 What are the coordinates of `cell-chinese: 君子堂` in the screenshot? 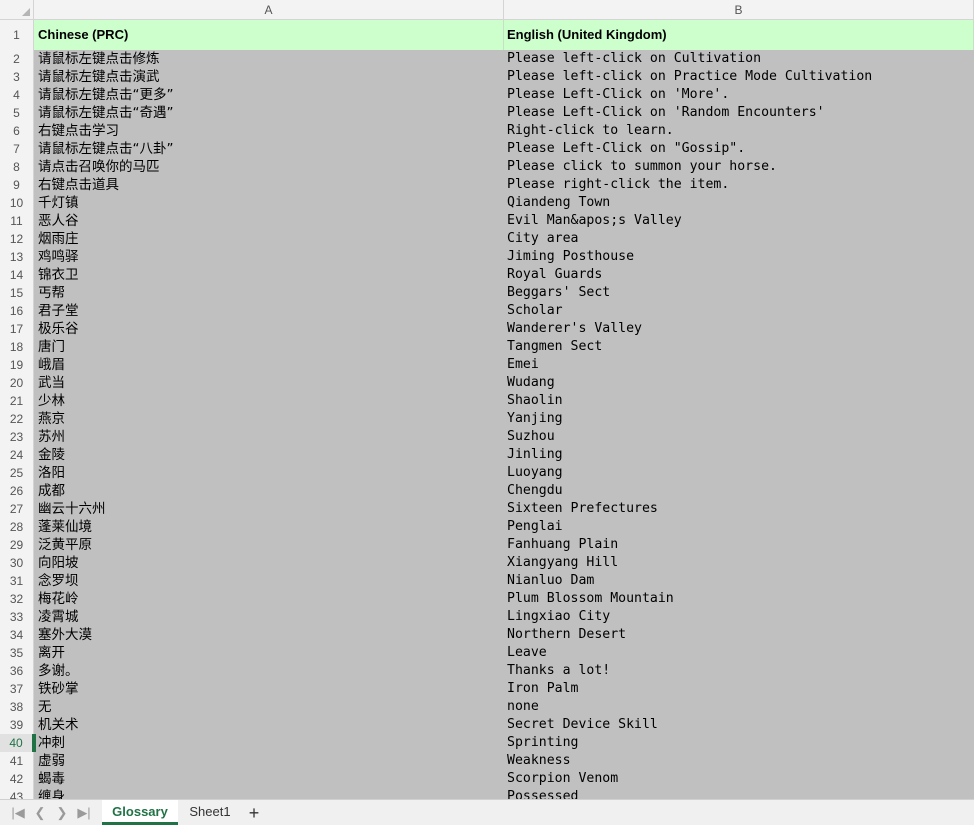 It's located at (269, 311).